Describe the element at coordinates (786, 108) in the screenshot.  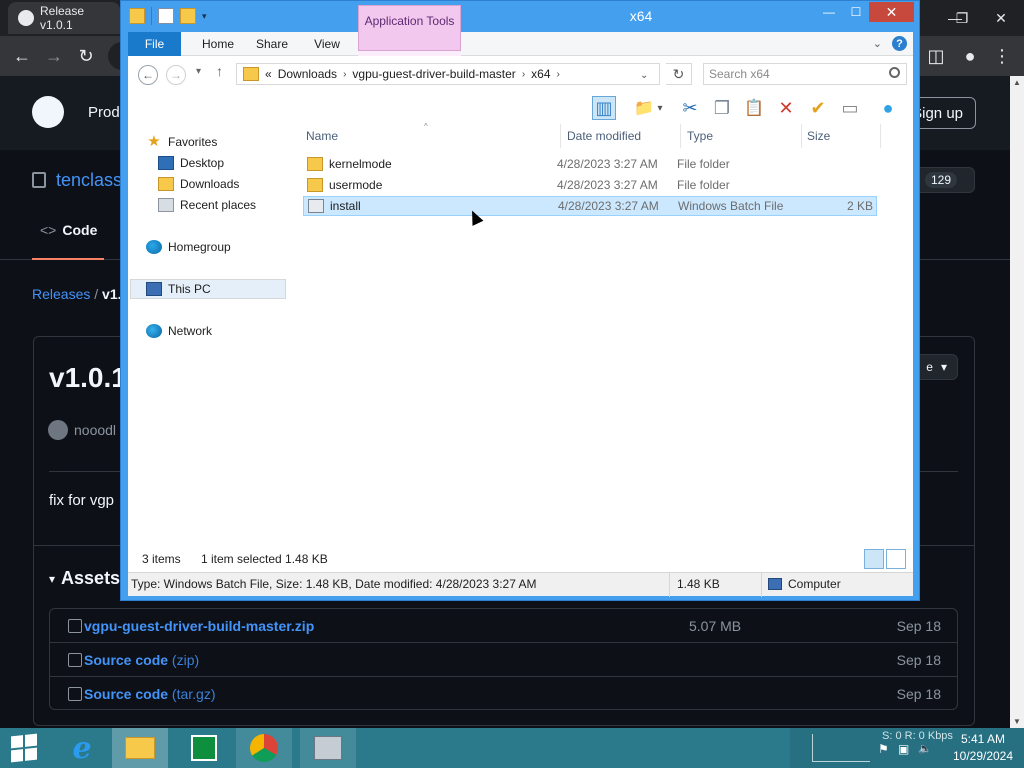
I see `delete-icon: ✕` at that location.